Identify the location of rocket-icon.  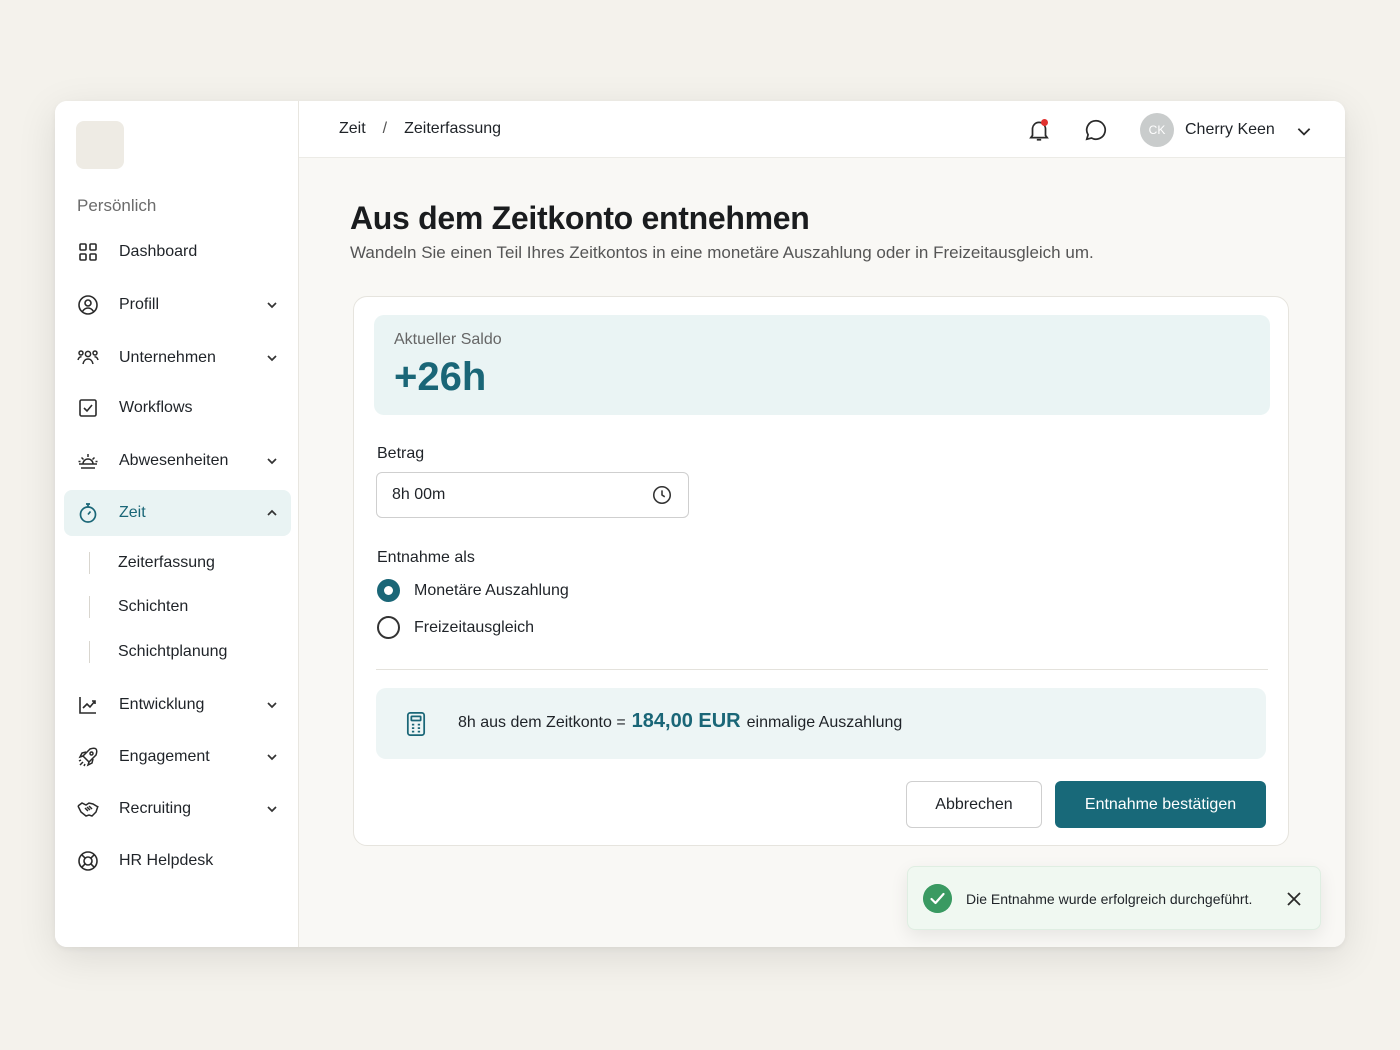
(88, 757).